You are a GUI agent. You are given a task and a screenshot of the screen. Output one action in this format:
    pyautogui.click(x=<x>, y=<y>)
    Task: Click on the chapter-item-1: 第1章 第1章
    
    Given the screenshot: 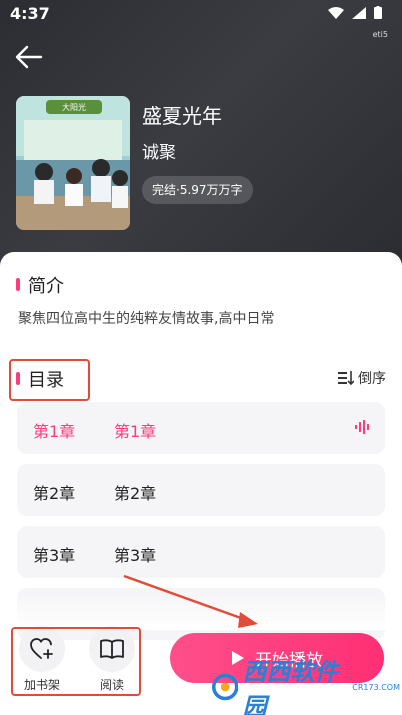 What is the action you would take?
    pyautogui.click(x=201, y=428)
    